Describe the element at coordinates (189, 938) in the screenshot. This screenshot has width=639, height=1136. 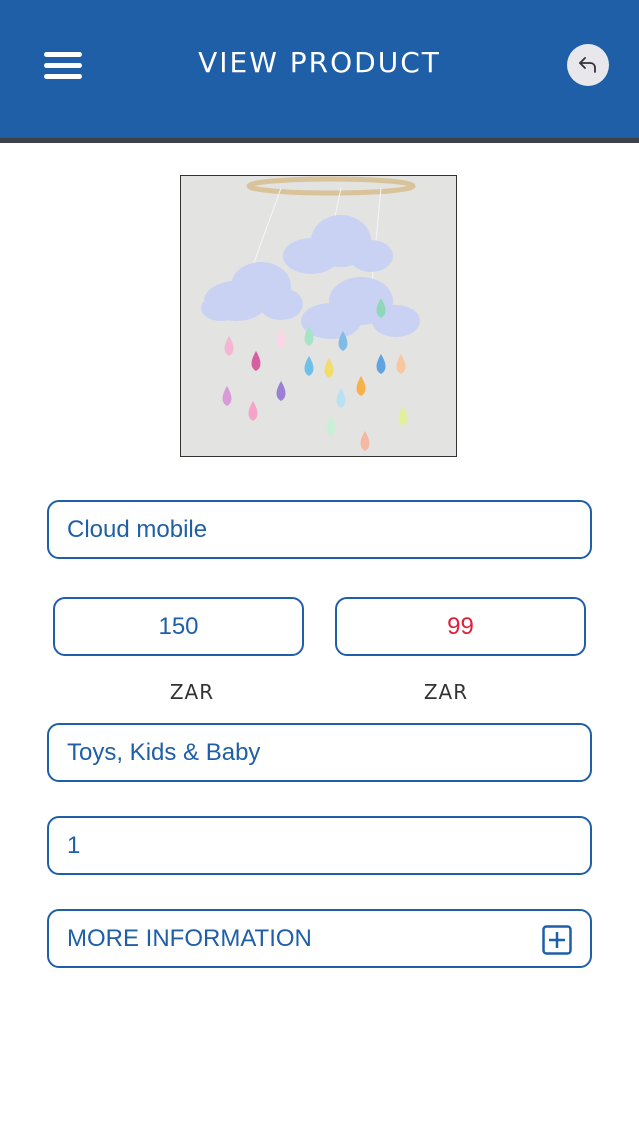
I see `more-information-label: MORE INFORMATION` at that location.